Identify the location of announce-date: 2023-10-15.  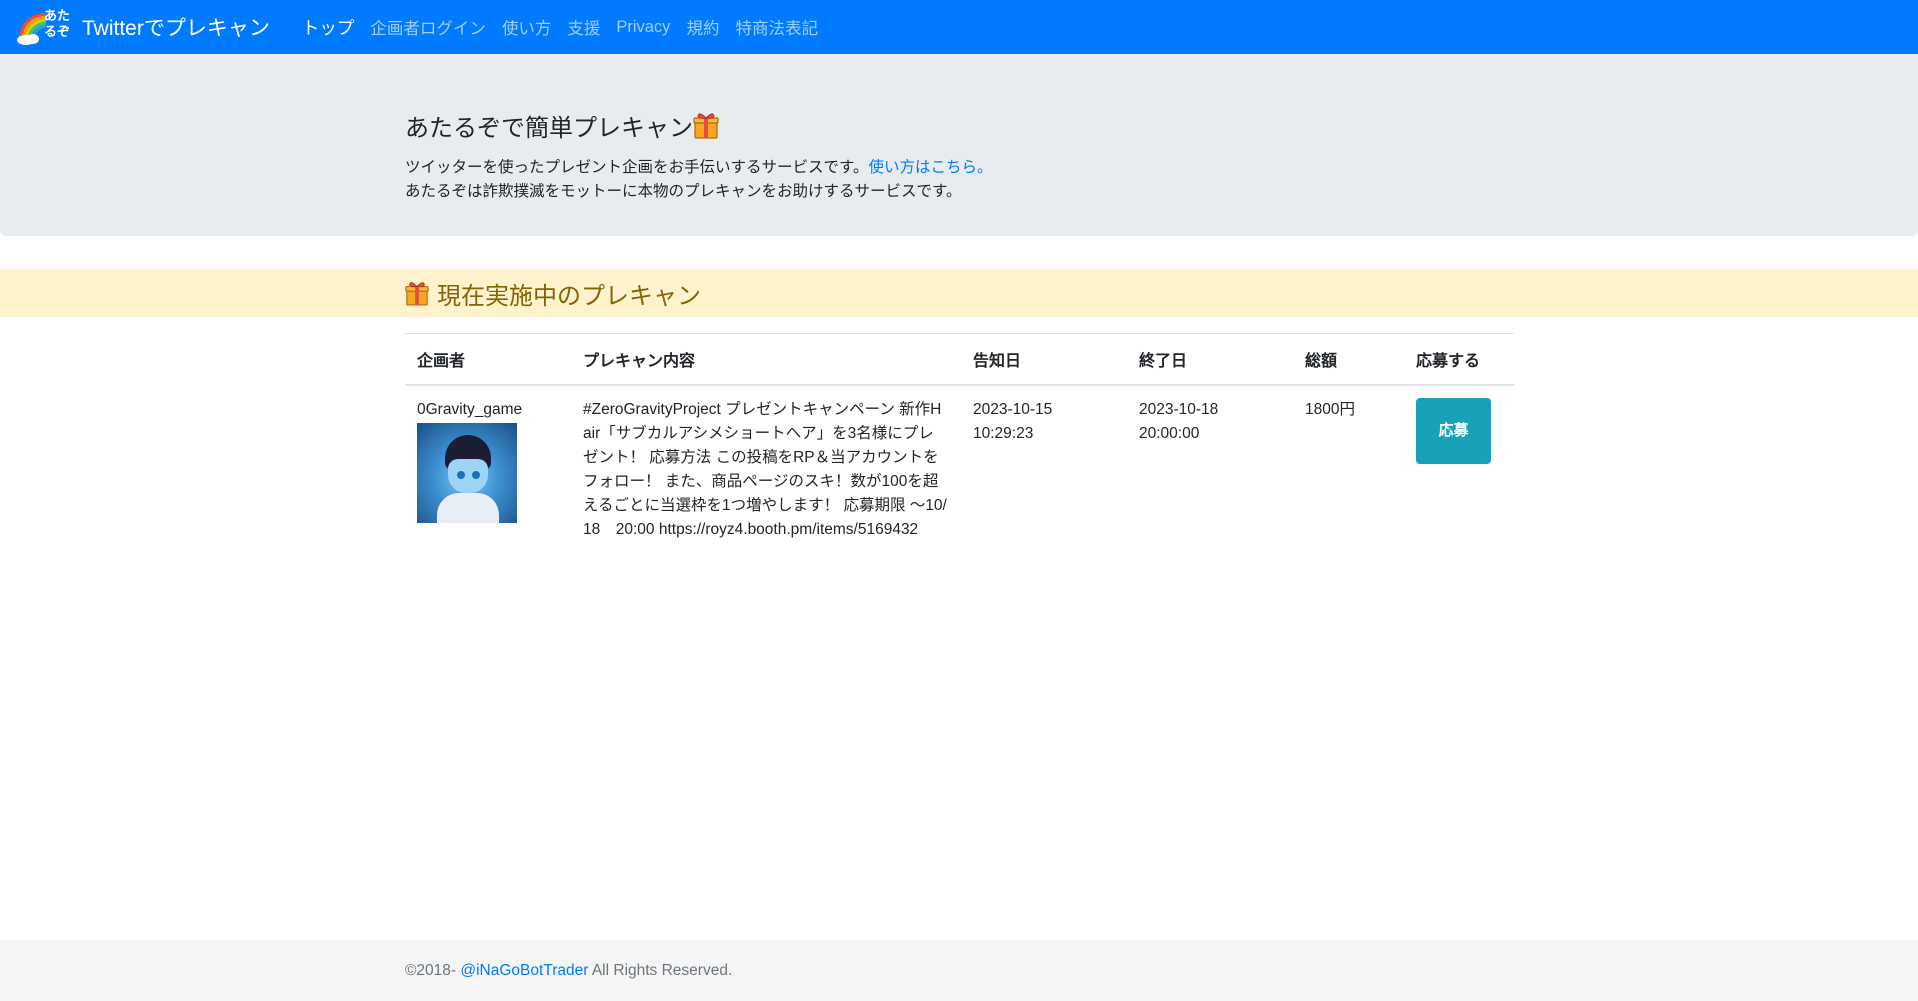
(1013, 409).